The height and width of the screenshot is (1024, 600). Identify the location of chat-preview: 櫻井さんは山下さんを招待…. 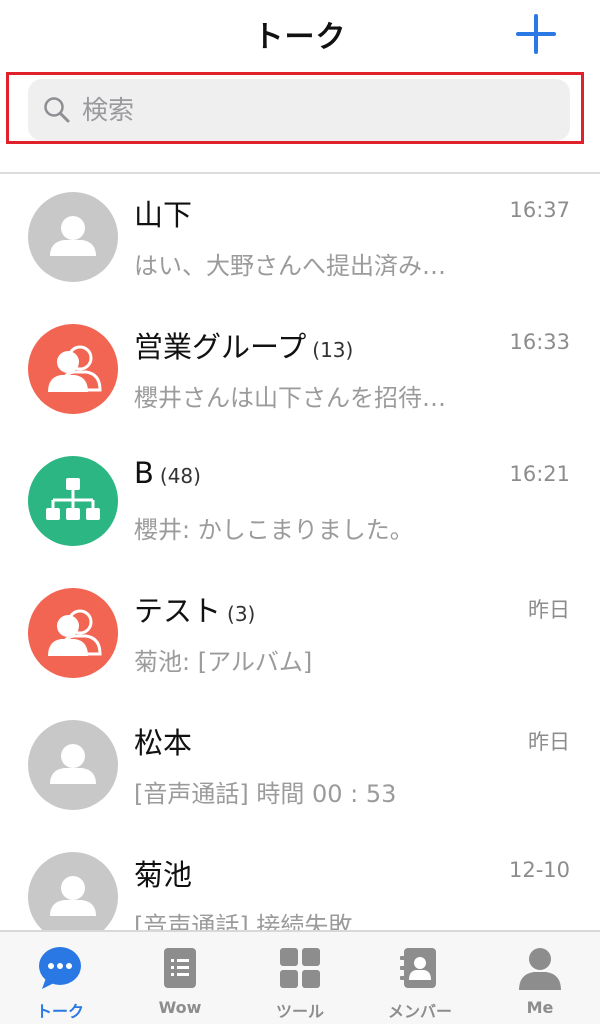
(290, 398).